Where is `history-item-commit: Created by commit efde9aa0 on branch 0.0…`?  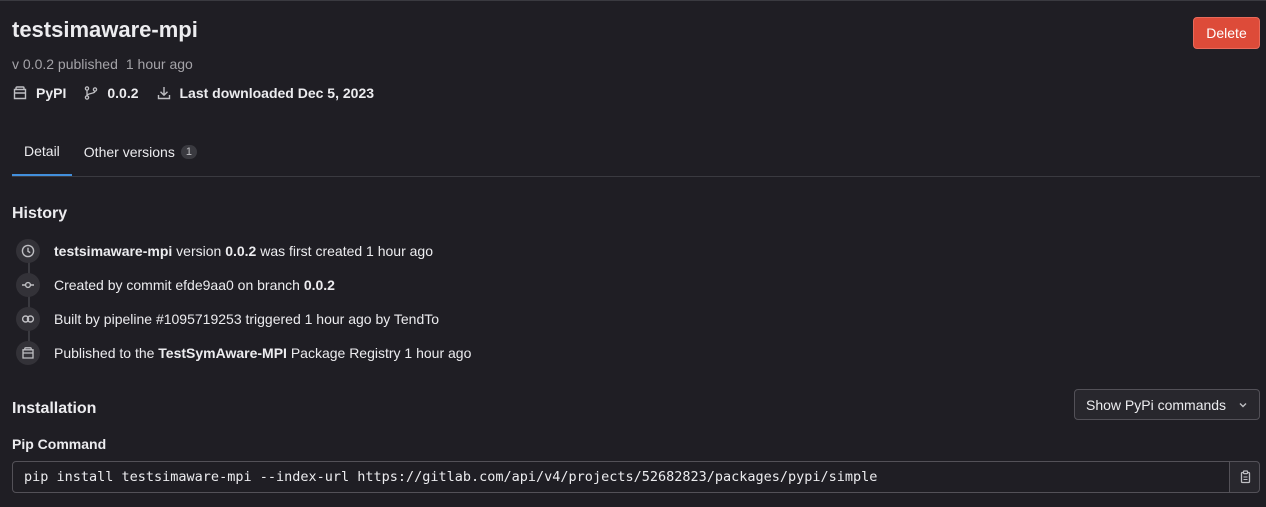
history-item-commit: Created by commit efde9aa0 on branch 0.0… is located at coordinates (175, 285).